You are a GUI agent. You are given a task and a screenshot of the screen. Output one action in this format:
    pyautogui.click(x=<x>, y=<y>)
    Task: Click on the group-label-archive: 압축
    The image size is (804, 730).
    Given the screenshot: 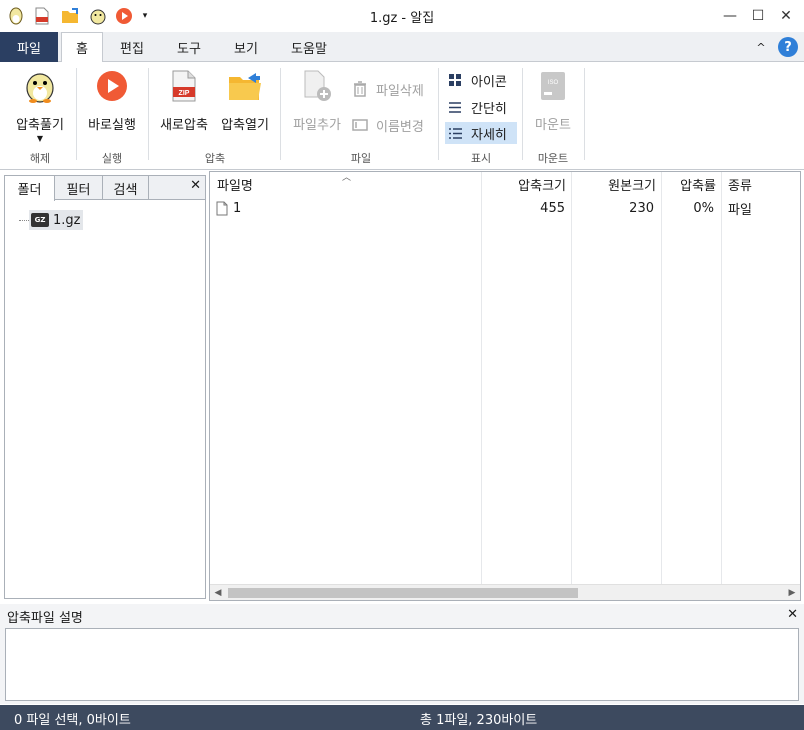 What is the action you would take?
    pyautogui.click(x=215, y=158)
    